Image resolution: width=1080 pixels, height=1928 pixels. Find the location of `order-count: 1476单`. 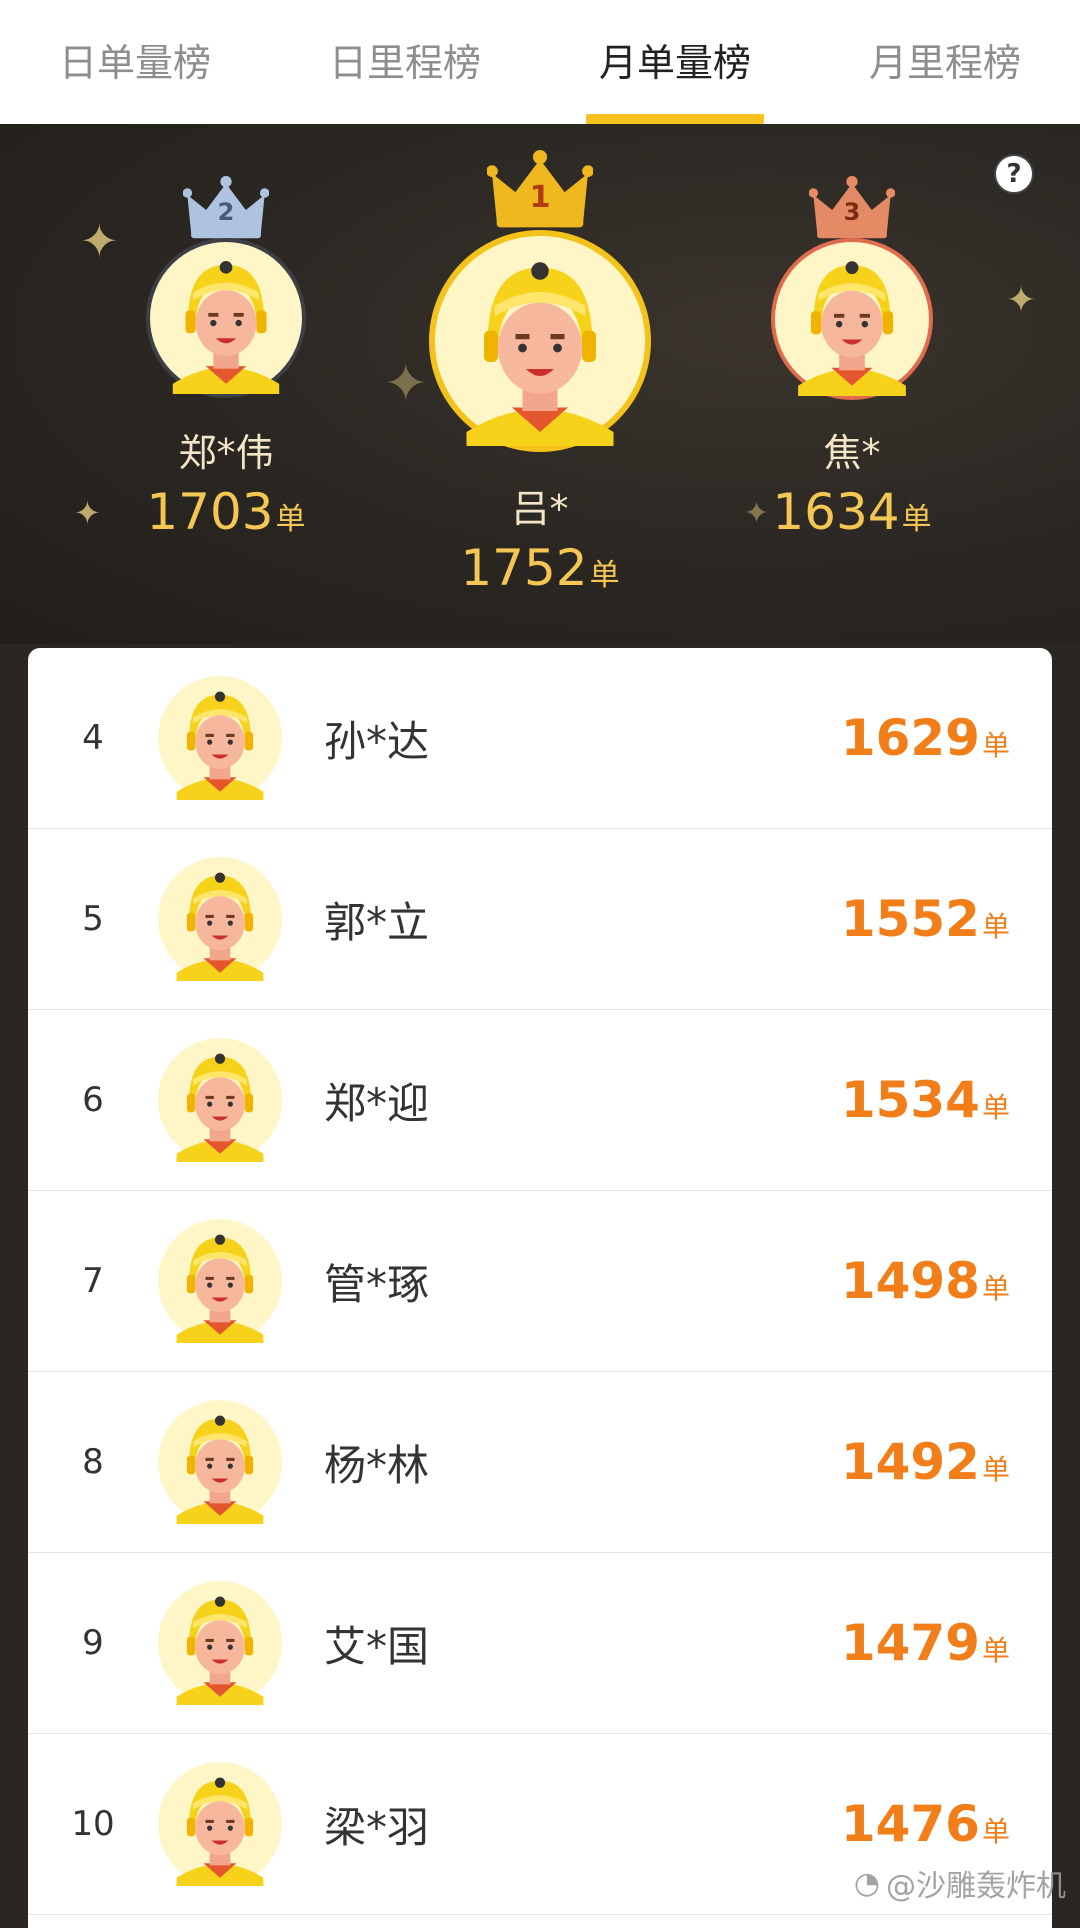

order-count: 1476单 is located at coordinates (925, 1824).